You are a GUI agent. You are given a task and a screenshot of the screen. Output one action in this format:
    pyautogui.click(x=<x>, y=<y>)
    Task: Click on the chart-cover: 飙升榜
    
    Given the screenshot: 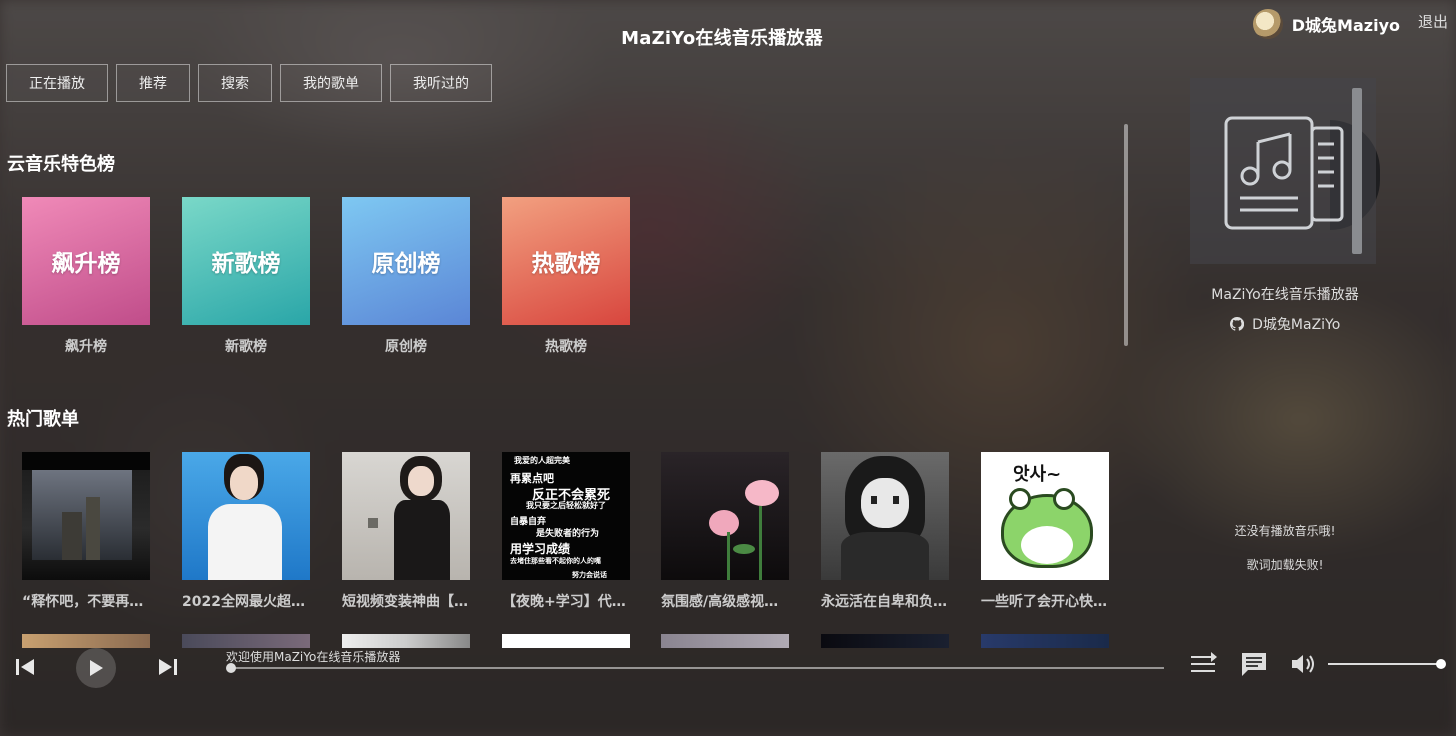 What is the action you would take?
    pyautogui.click(x=86, y=261)
    